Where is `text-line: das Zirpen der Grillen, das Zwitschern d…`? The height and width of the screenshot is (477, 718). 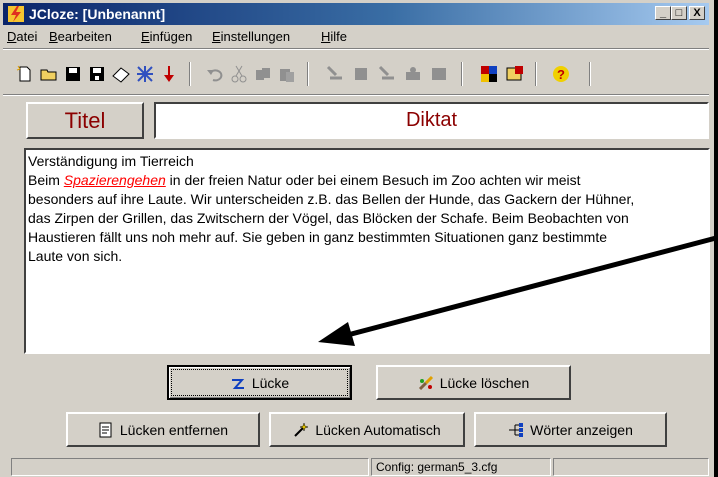 text-line: das Zirpen der Grillen, das Zwitschern d… is located at coordinates (328, 218).